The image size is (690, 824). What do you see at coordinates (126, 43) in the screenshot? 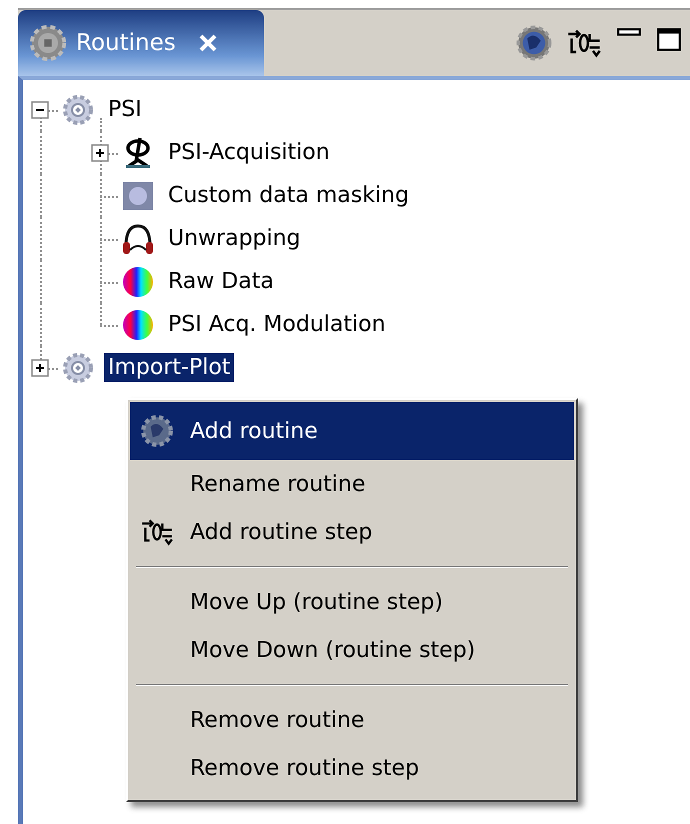
I see `tab-label: Routines` at bounding box center [126, 43].